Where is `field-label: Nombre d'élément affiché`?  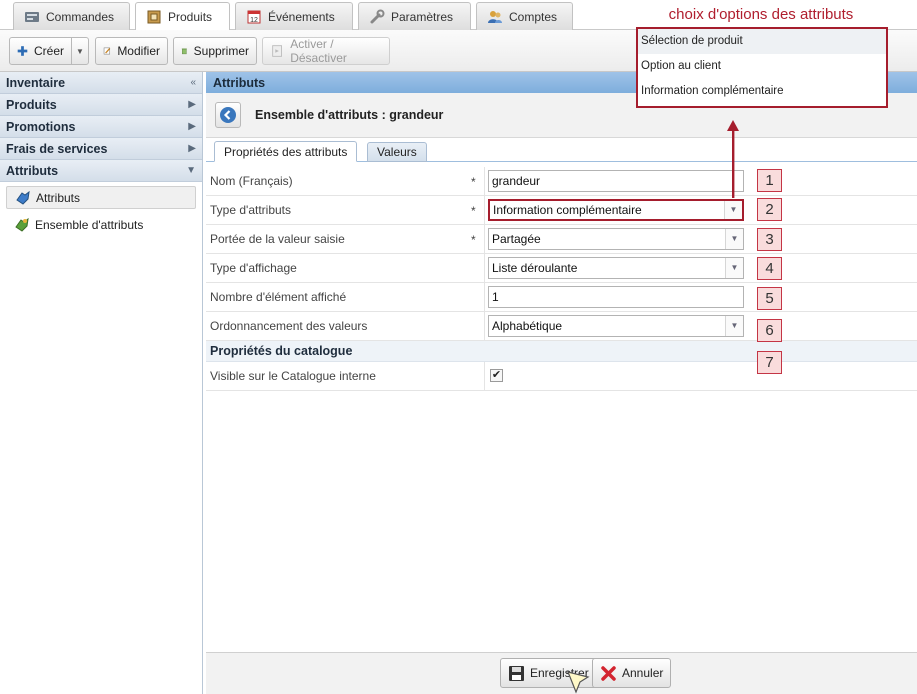
field-label: Nombre d'élément affiché is located at coordinates (278, 297).